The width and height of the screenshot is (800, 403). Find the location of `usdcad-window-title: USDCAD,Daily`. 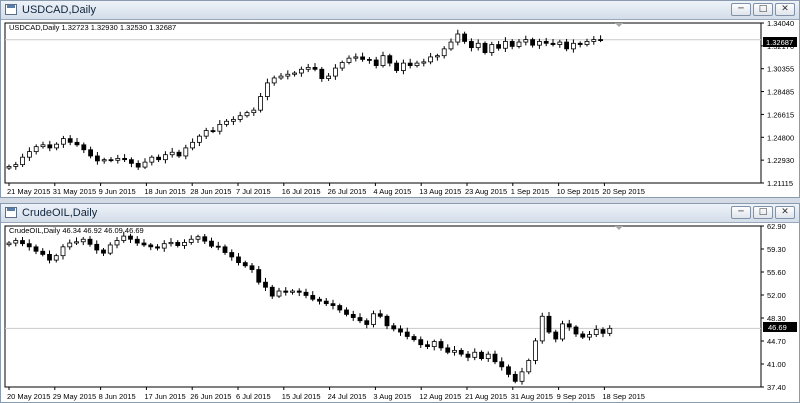

usdcad-window-title: USDCAD,Daily is located at coordinates (59, 10).